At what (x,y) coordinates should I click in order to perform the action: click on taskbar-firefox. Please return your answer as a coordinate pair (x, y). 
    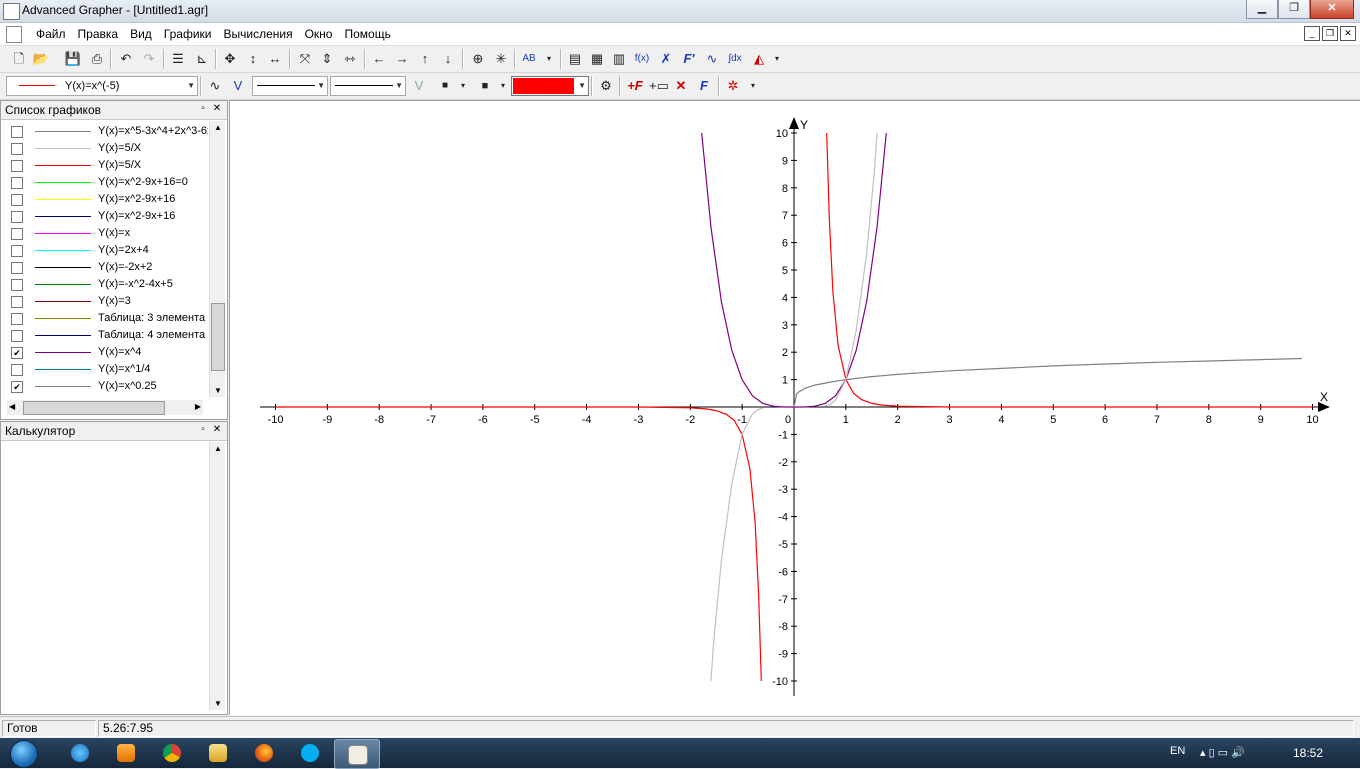
    Looking at the image, I should click on (264, 753).